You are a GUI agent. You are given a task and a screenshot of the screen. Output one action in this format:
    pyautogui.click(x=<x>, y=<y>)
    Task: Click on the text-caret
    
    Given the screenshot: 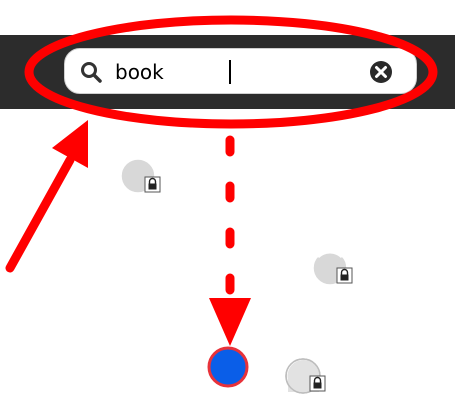 What is the action you would take?
    pyautogui.click(x=230, y=72)
    